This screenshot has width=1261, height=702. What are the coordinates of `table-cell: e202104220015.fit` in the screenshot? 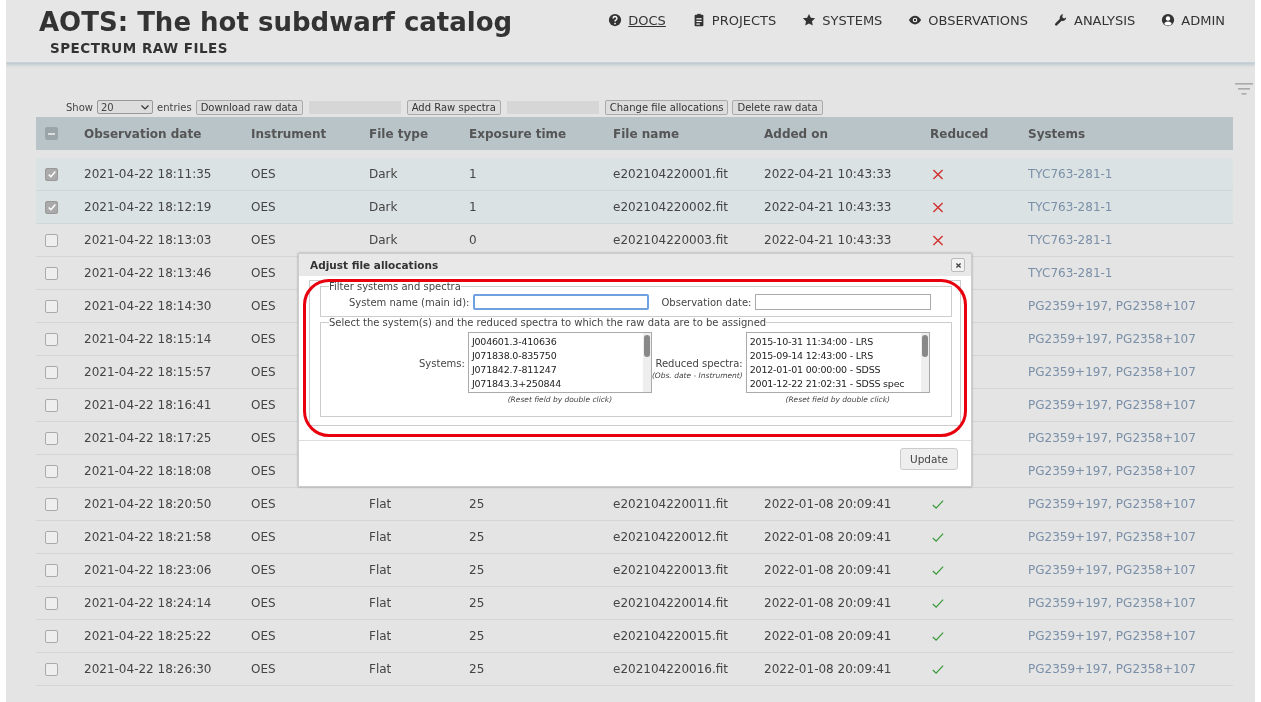 It's located at (671, 636).